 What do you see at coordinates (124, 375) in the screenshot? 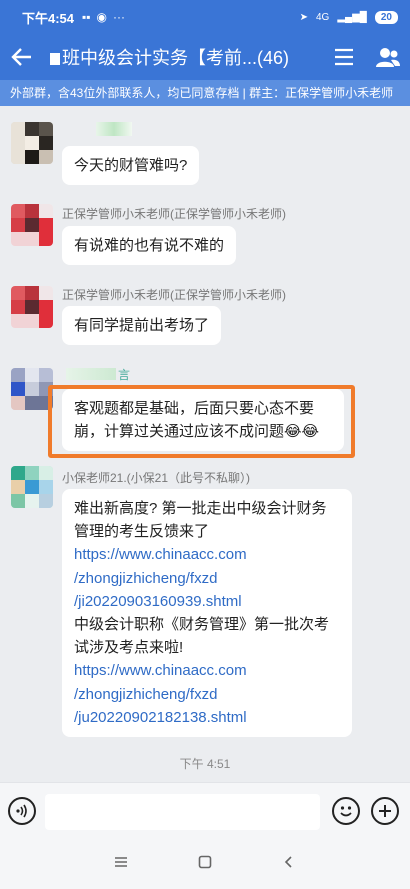
I see `sender-name: 言` at bounding box center [124, 375].